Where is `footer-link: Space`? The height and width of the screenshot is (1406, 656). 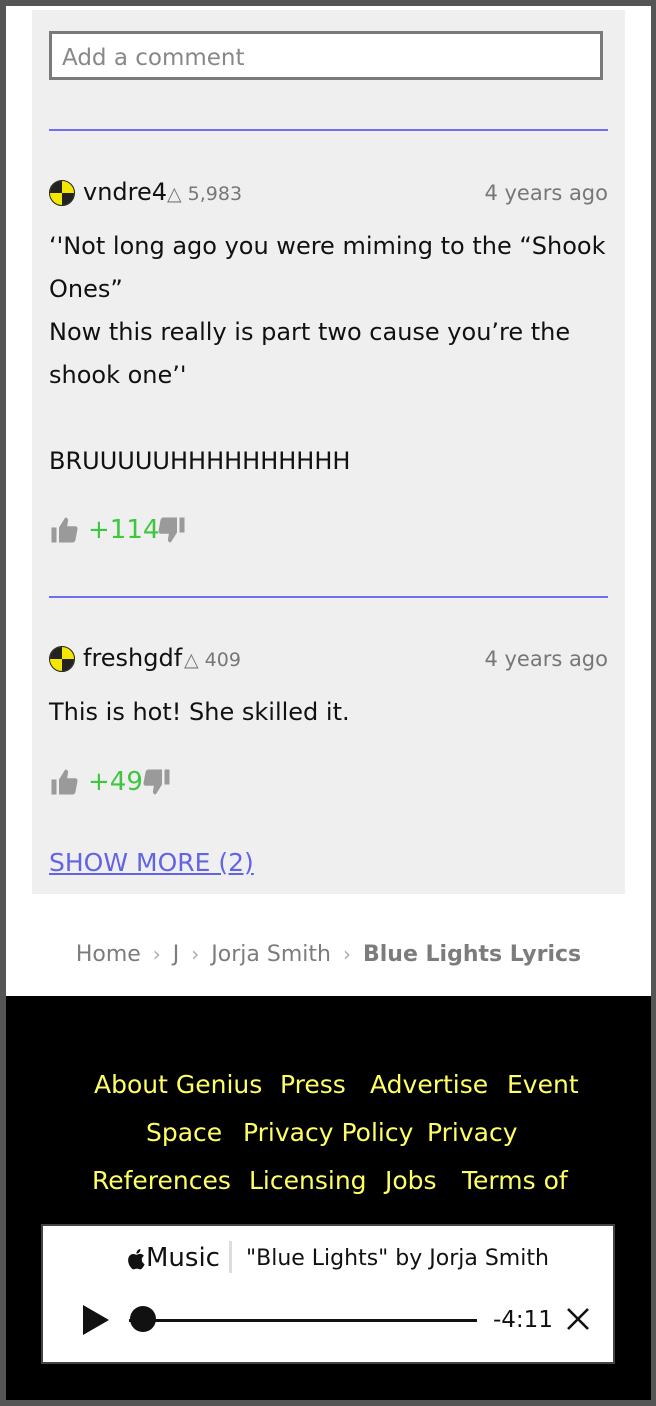
footer-link: Space is located at coordinates (184, 1132).